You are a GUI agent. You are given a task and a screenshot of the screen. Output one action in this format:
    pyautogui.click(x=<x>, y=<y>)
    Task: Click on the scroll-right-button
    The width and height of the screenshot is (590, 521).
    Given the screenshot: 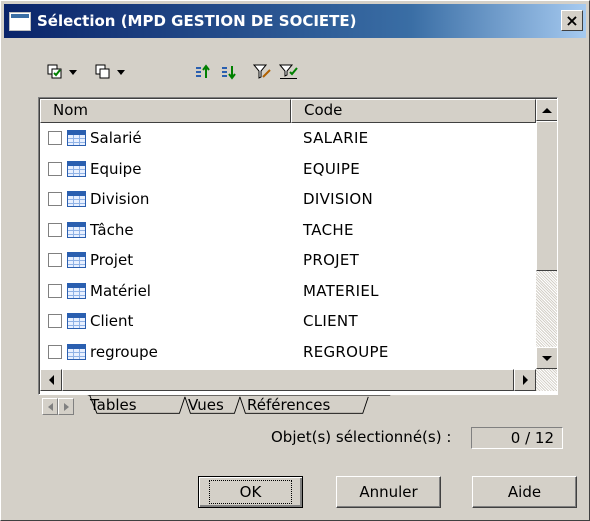 What is the action you would take?
    pyautogui.click(x=525, y=380)
    